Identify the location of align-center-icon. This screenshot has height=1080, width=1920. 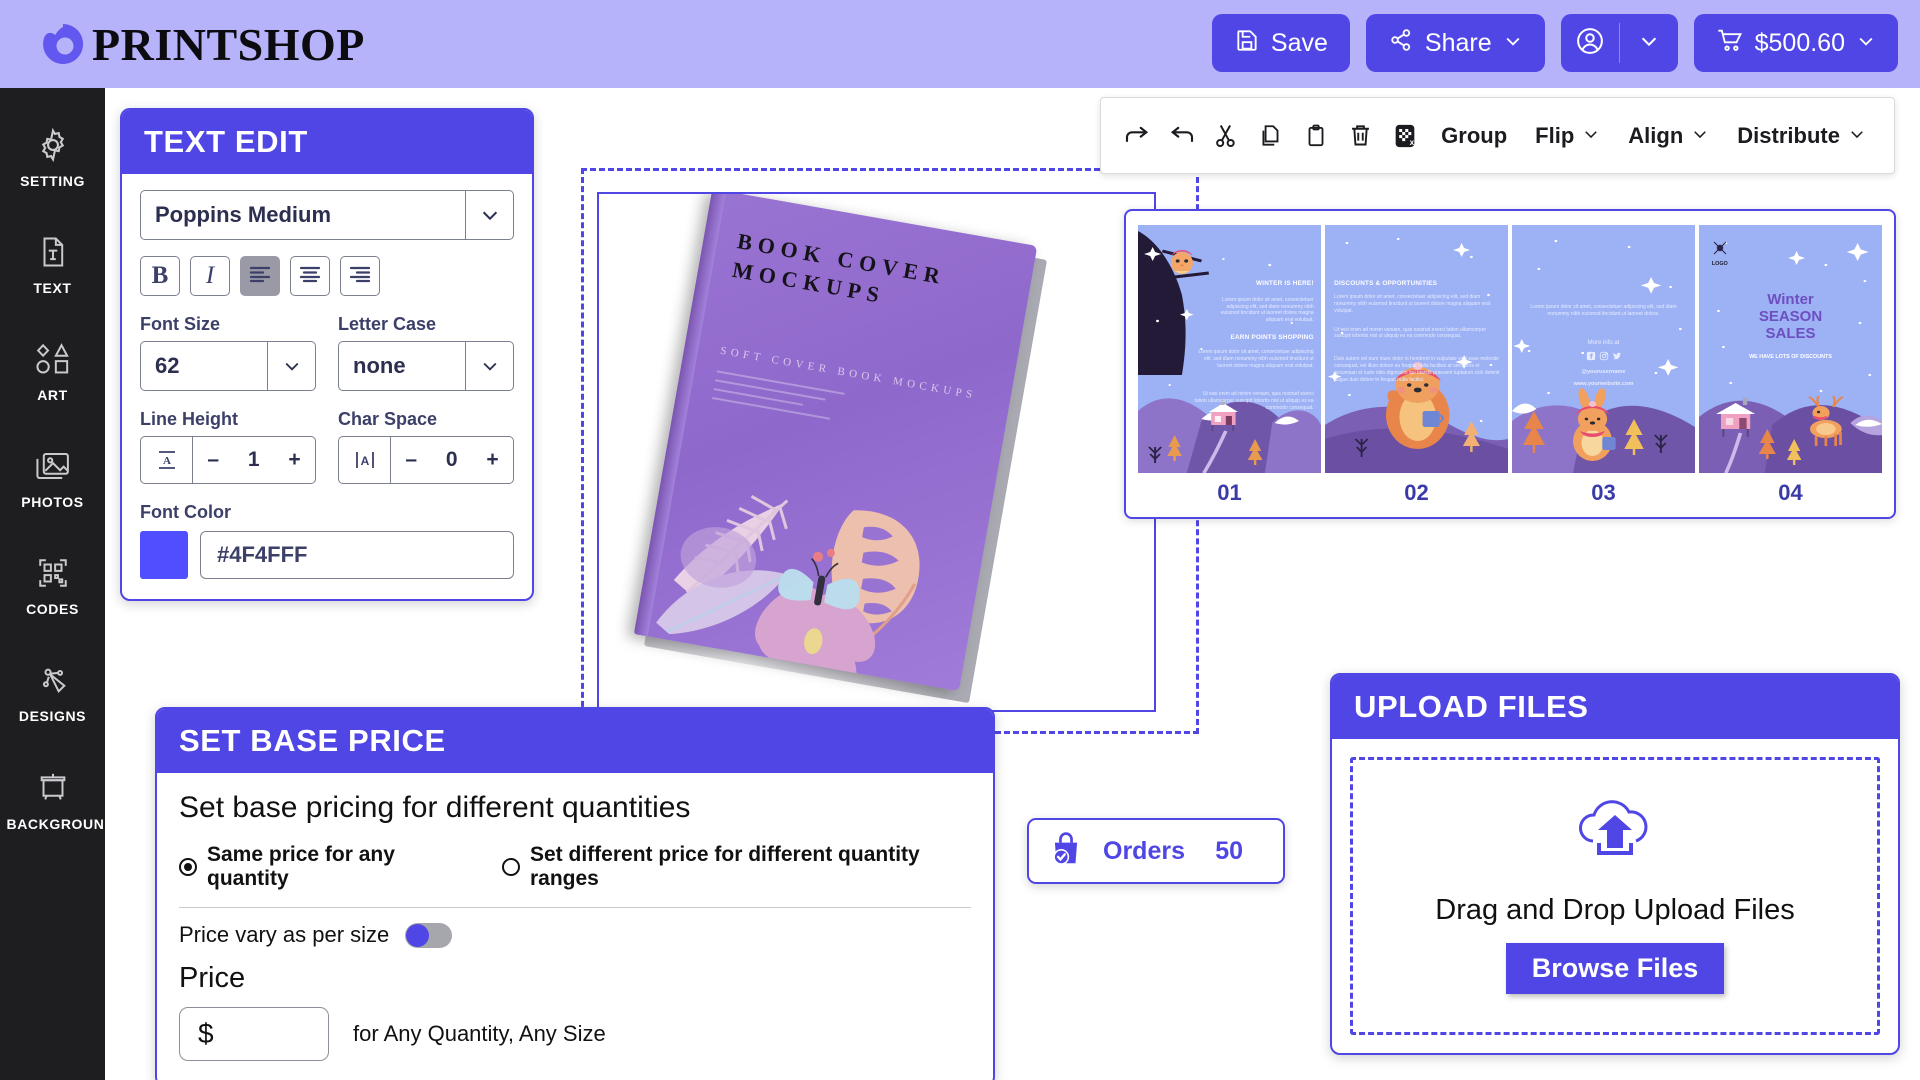
(310, 276).